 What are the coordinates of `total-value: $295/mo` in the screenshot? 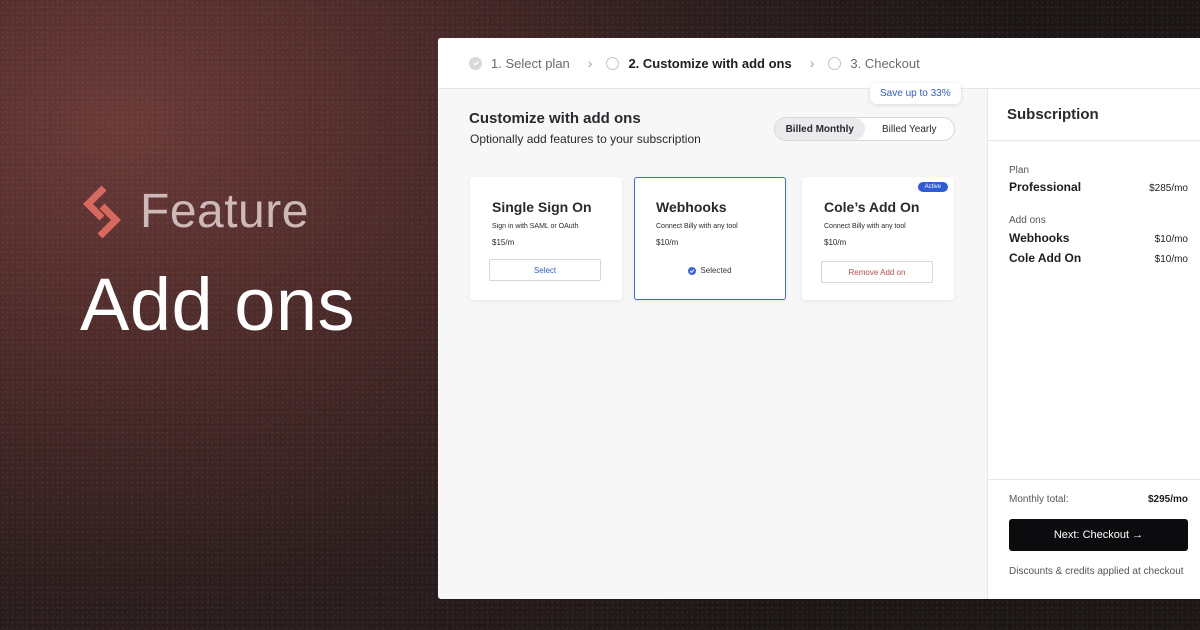 It's located at (1167, 499).